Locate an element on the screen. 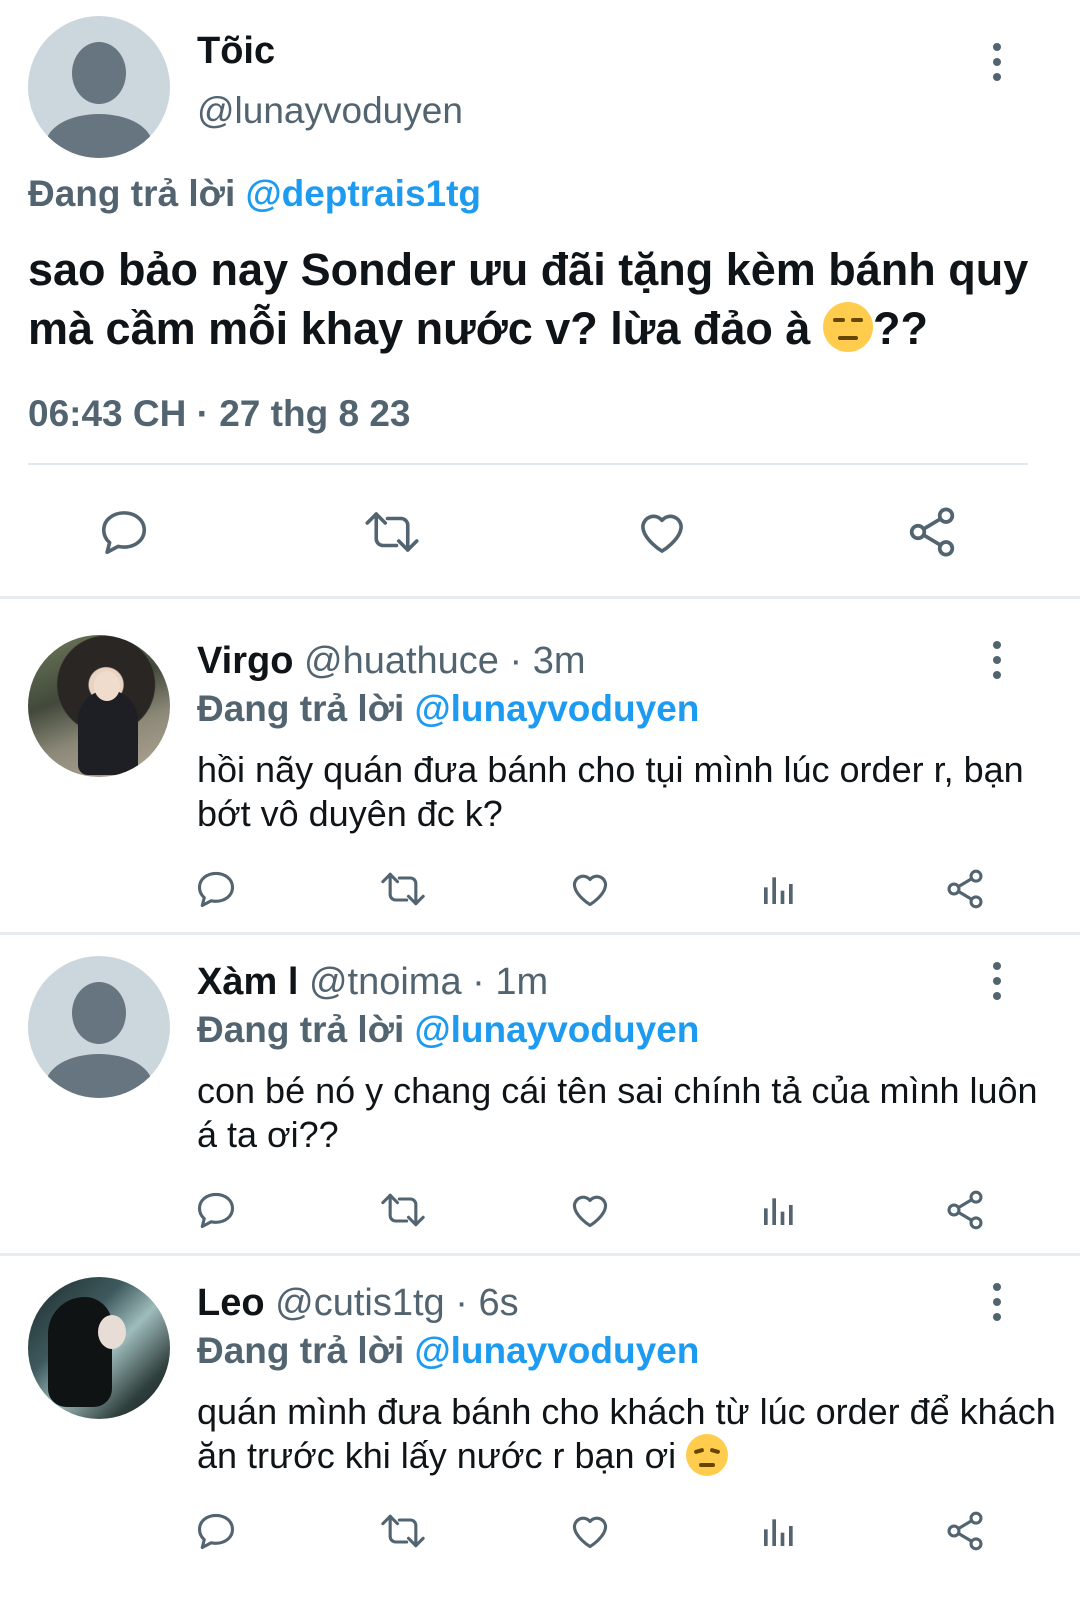 This screenshot has width=1080, height=1607. reply-header: Virgo @huathuce · 3m is located at coordinates (391, 661).